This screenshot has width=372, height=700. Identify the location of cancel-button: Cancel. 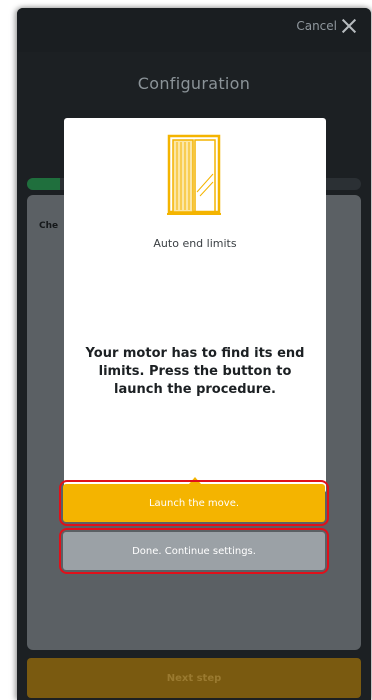
(326, 26).